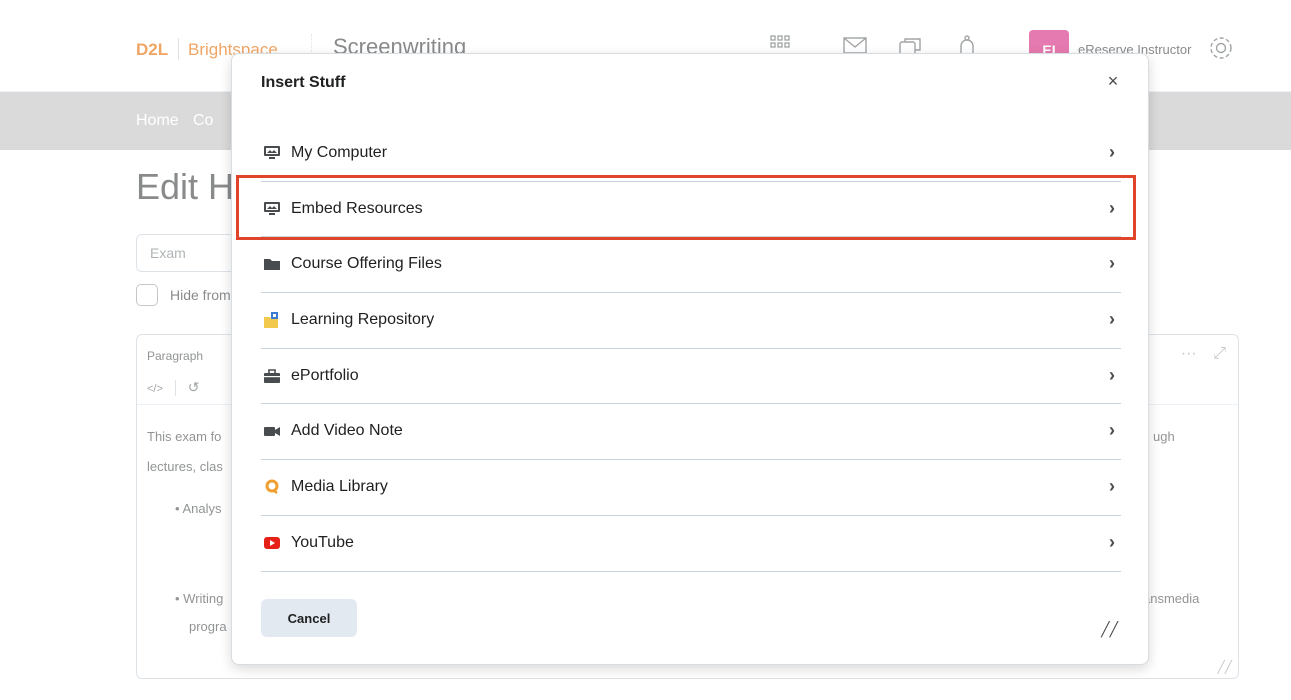 The height and width of the screenshot is (700, 1291). What do you see at coordinates (691, 154) in the screenshot?
I see `list-item-my-computer: My Computer ›` at bounding box center [691, 154].